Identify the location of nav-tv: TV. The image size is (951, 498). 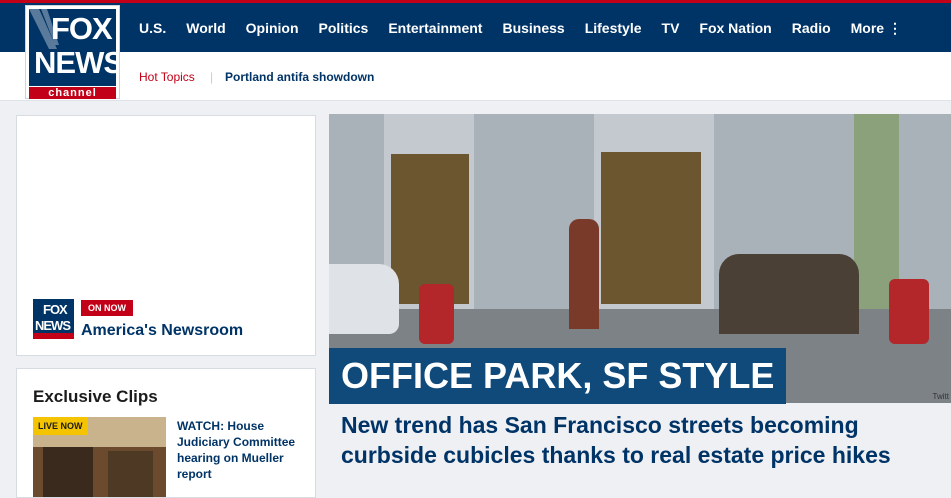
(671, 28).